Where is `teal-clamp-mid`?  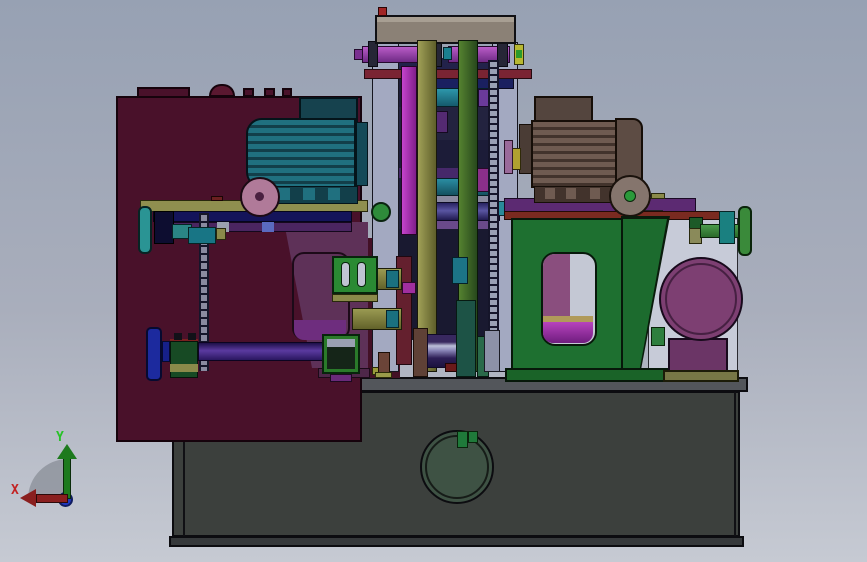
teal-clamp-mid is located at coordinates (460, 270).